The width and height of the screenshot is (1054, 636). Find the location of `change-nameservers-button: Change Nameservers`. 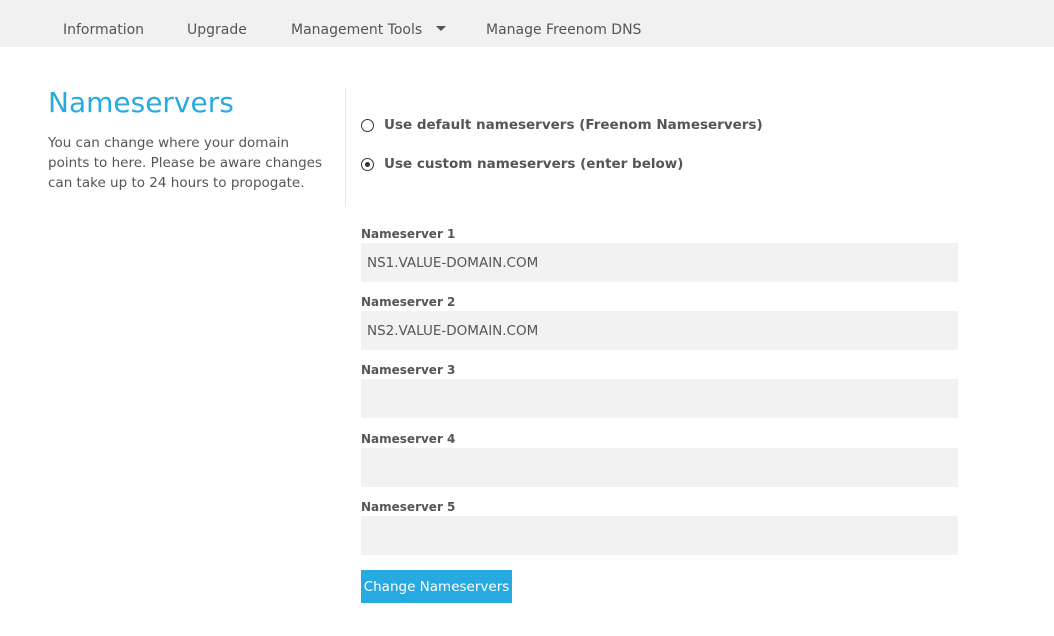

change-nameservers-button: Change Nameservers is located at coordinates (436, 586).